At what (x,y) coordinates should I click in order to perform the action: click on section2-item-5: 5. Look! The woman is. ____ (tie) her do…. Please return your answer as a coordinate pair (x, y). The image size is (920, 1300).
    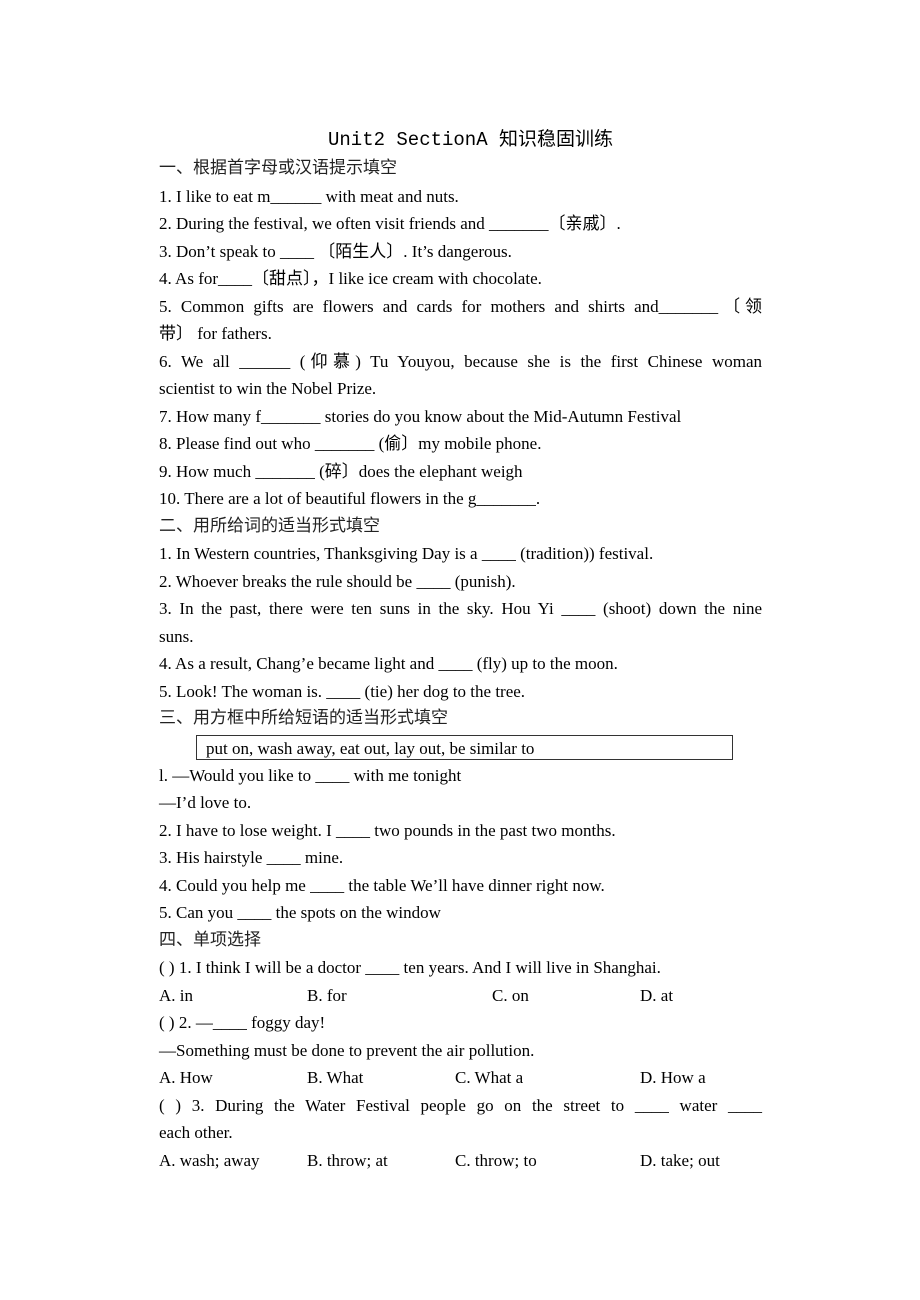
    Looking at the image, I should click on (342, 691).